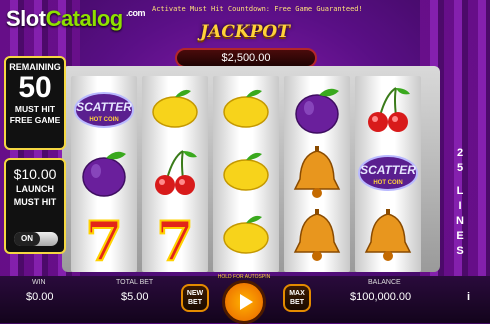 The image size is (490, 324). What do you see at coordinates (35, 87) in the screenshot?
I see `remaining-count: 50` at bounding box center [35, 87].